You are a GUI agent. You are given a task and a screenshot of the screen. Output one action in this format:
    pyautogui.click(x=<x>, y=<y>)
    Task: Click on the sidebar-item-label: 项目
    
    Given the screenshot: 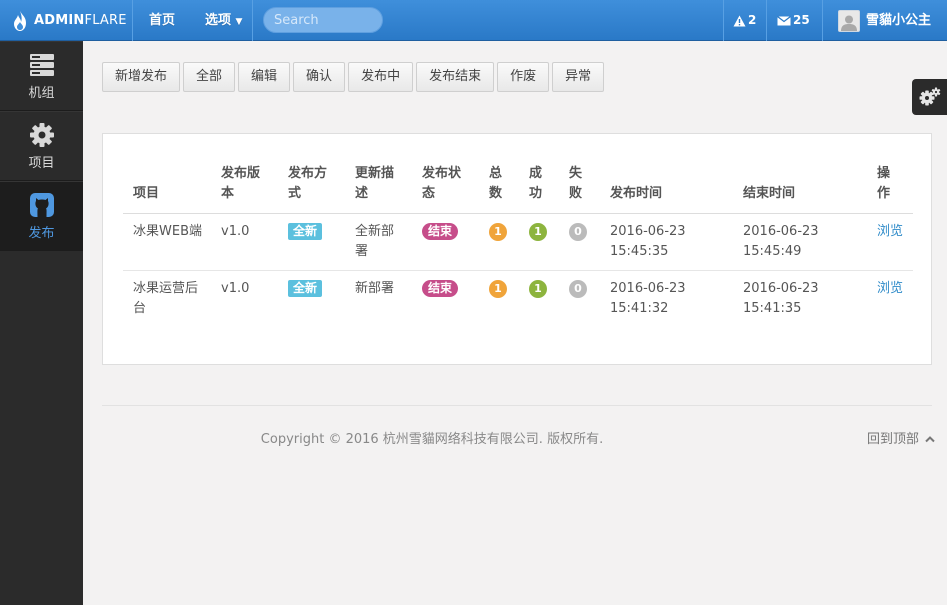 What is the action you would take?
    pyautogui.click(x=41, y=163)
    